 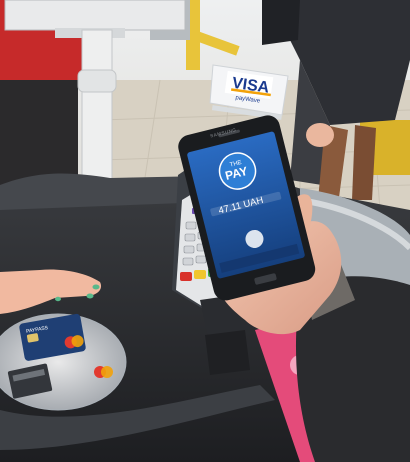 I want to click on monitor, so click(x=95, y=15).